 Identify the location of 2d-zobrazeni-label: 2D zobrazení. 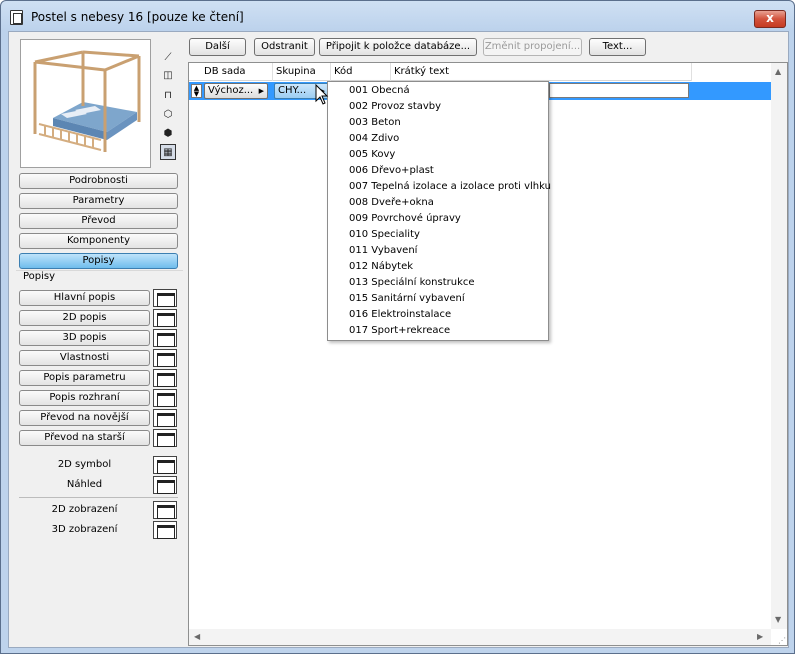
(84, 509).